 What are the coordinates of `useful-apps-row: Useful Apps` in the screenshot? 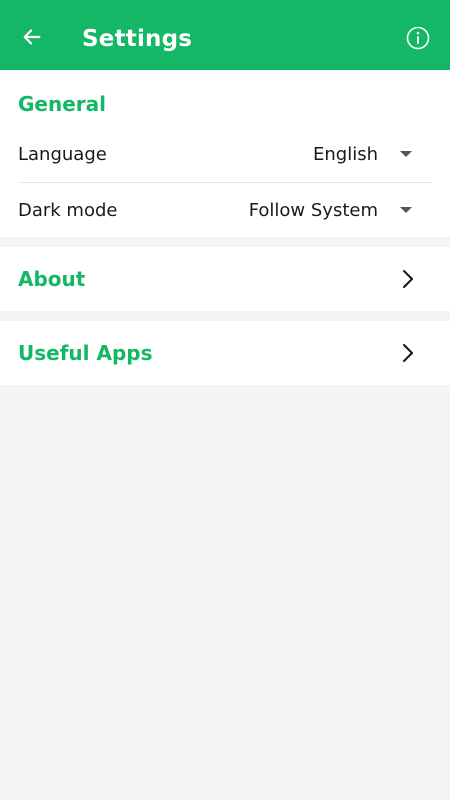 It's located at (225, 353).